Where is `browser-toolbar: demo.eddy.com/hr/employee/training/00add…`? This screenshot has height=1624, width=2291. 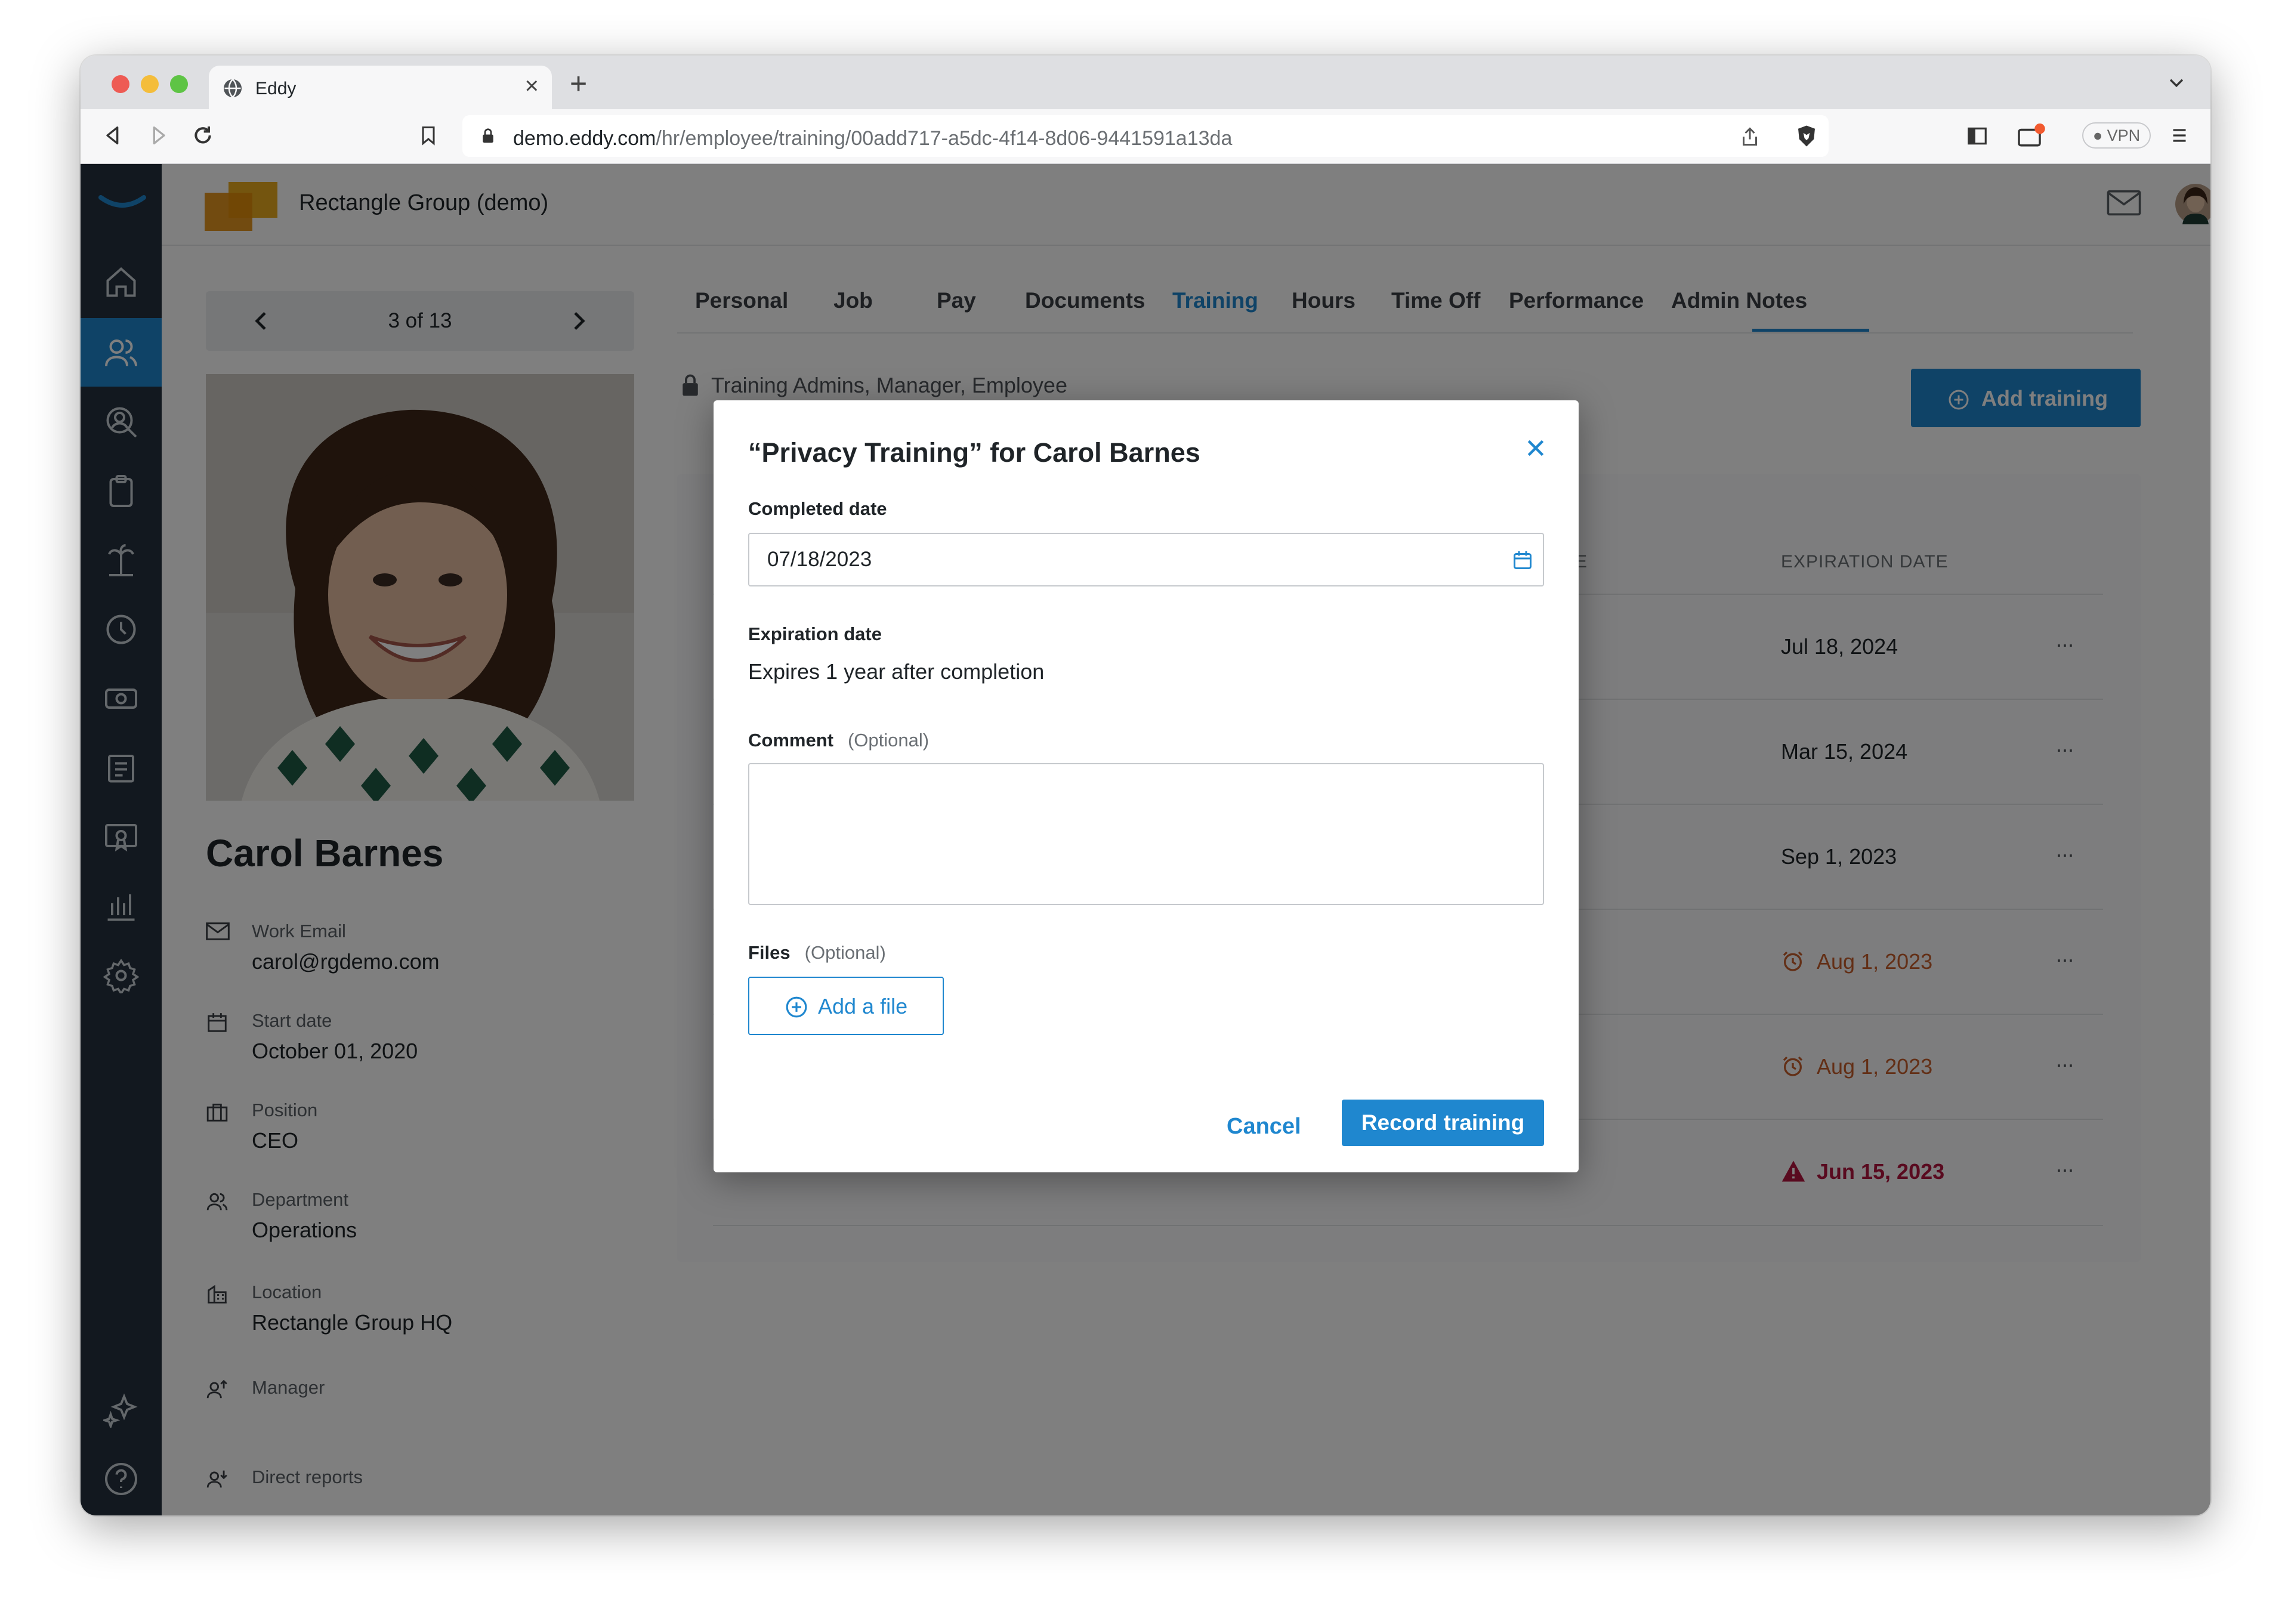
browser-toolbar: demo.eddy.com/hr/employee/training/00add… is located at coordinates (1145, 136).